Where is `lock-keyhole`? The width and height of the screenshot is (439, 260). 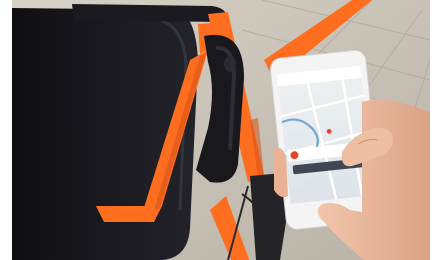
lock-keyhole is located at coordinates (230, 64).